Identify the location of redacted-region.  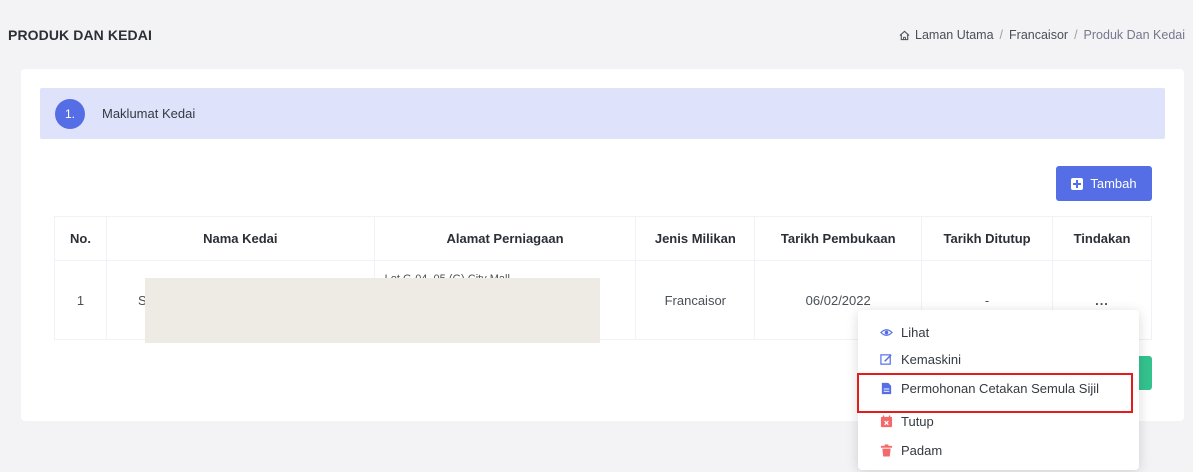
(372, 310).